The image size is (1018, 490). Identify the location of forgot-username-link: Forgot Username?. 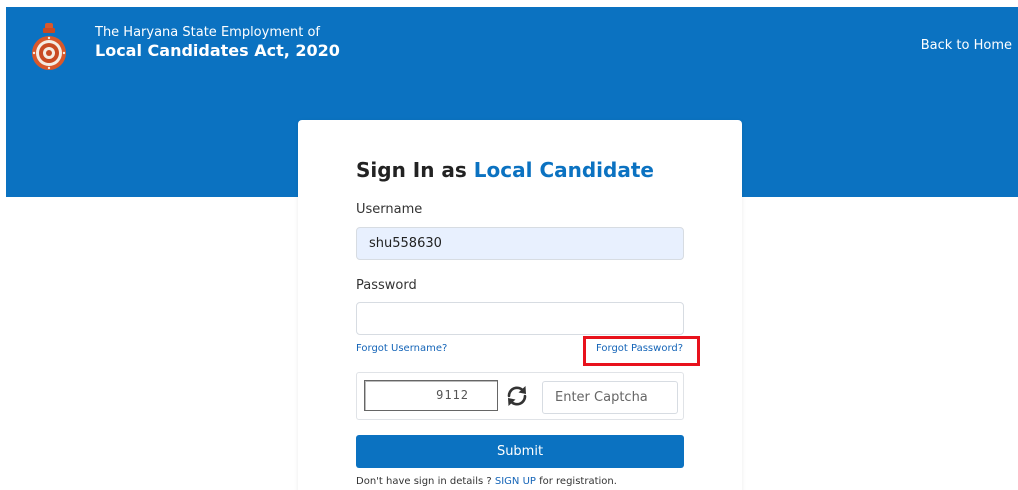
(401, 348).